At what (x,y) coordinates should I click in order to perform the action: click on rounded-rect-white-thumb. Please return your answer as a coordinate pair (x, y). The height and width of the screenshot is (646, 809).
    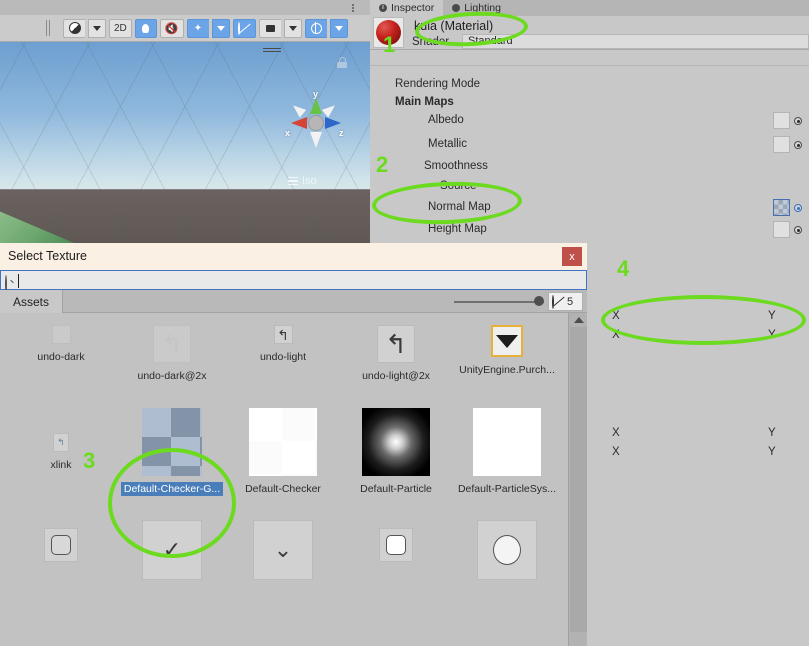
    Looking at the image, I should click on (396, 545).